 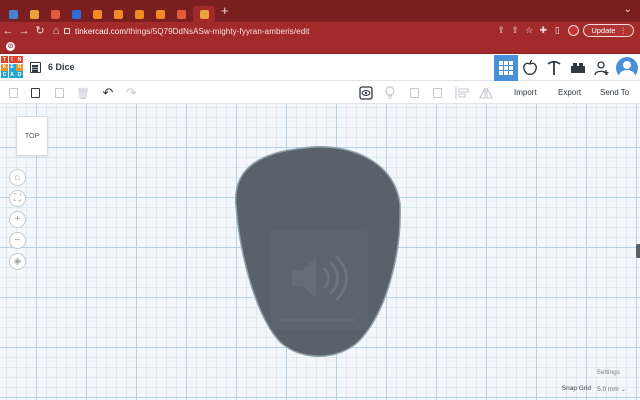 I want to click on bookmarks-bar: ⊘, so click(x=320, y=47).